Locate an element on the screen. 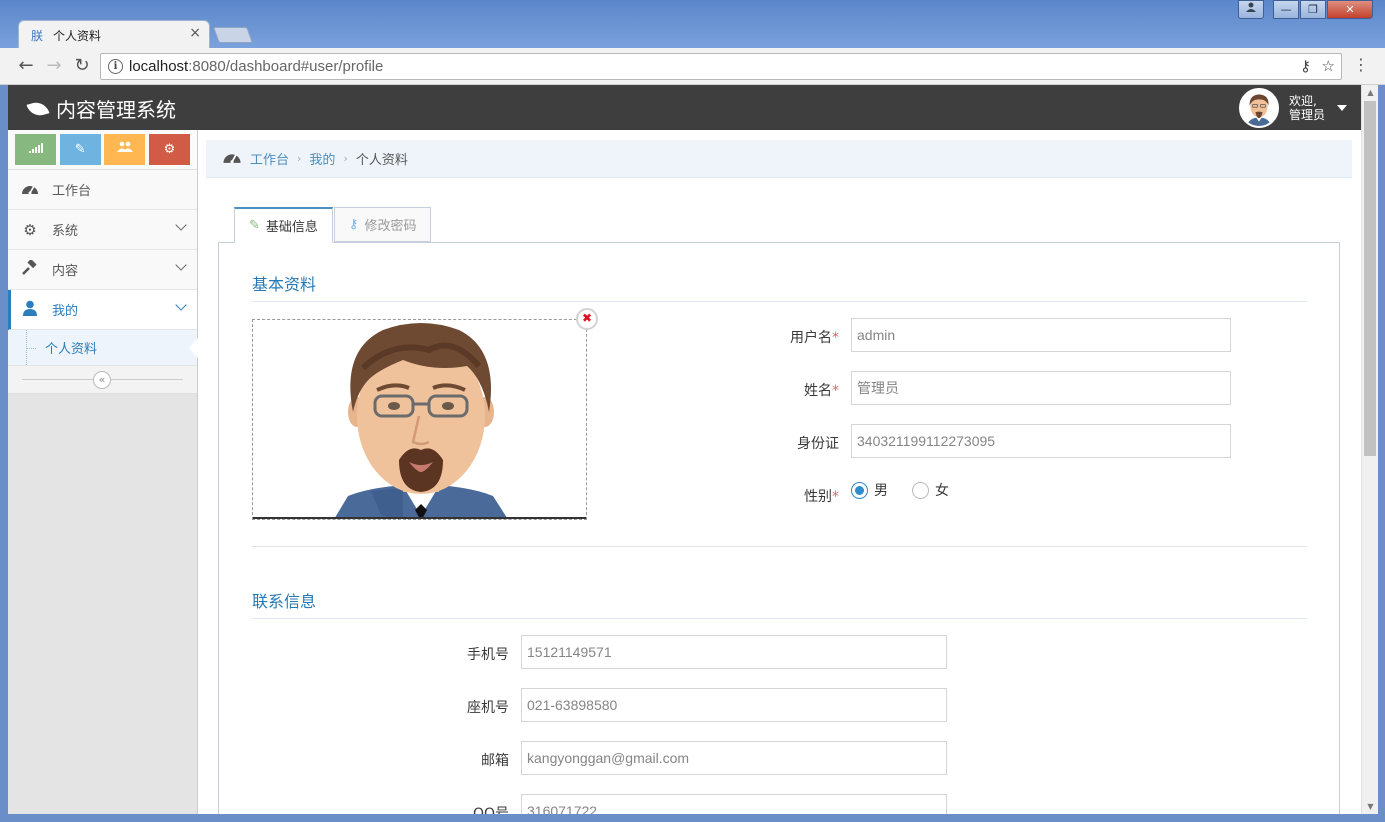 The width and height of the screenshot is (1385, 822). info-icon: i is located at coordinates (115, 66).